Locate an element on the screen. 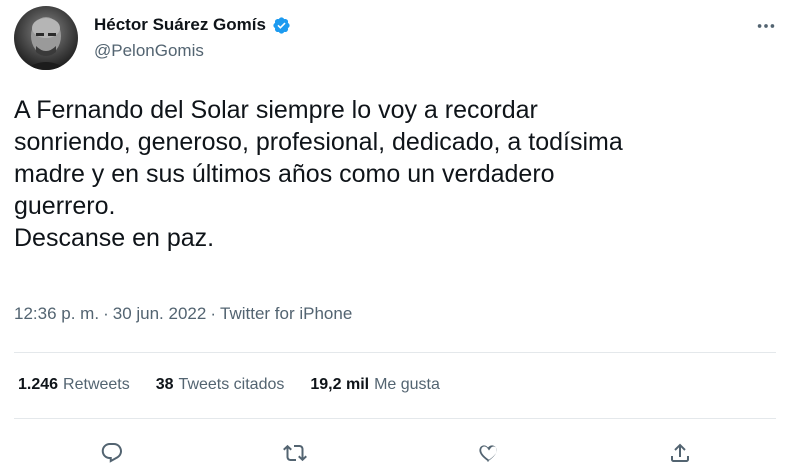 The height and width of the screenshot is (476, 800). tweet-header: Héctor Suárez Gomís @PelonGomis is located at coordinates (400, 38).